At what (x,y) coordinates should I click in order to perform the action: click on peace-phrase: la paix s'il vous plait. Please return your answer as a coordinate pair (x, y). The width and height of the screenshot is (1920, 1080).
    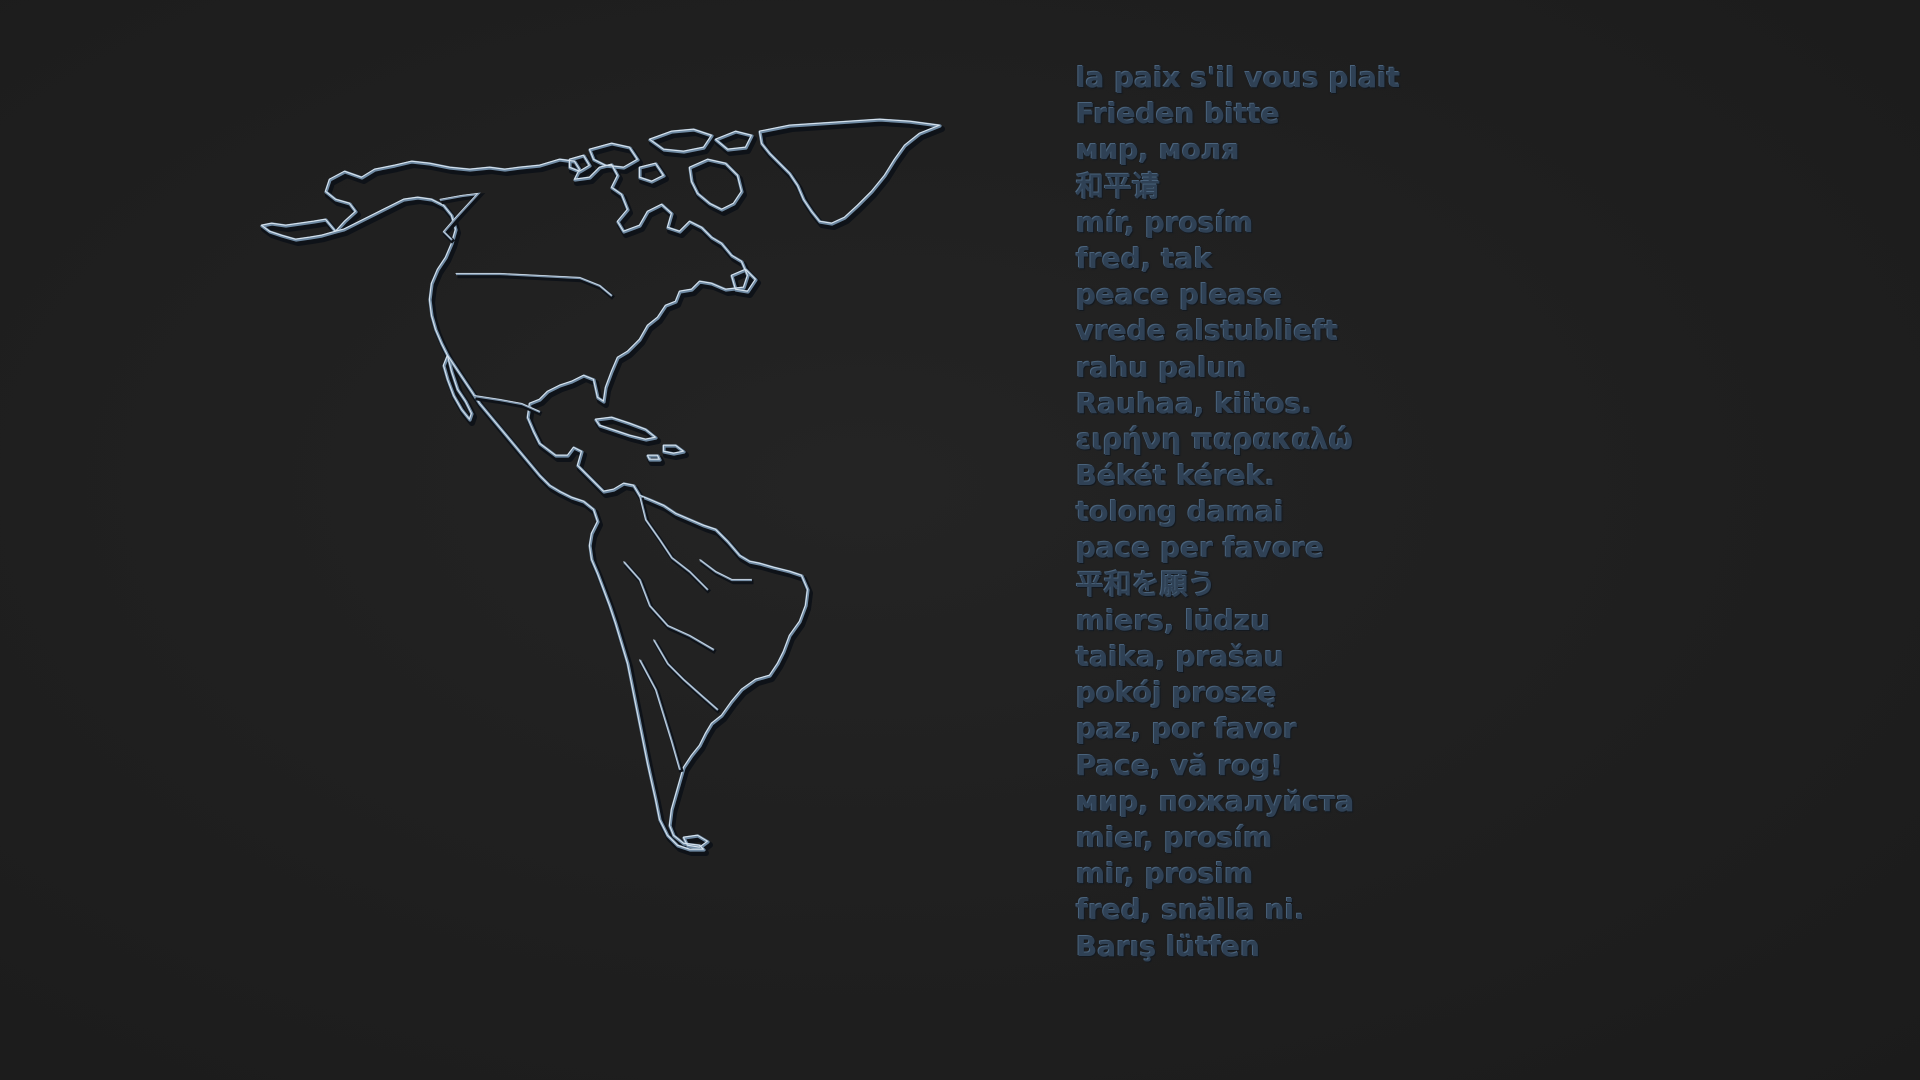
    Looking at the image, I should click on (1238, 77).